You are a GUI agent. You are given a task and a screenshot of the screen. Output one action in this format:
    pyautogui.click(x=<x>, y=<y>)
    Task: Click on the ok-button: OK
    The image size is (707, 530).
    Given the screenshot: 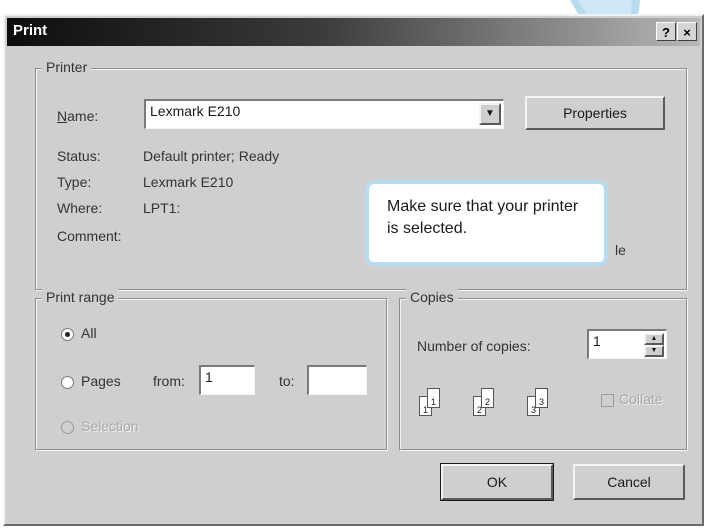 What is the action you would take?
    pyautogui.click(x=497, y=482)
    